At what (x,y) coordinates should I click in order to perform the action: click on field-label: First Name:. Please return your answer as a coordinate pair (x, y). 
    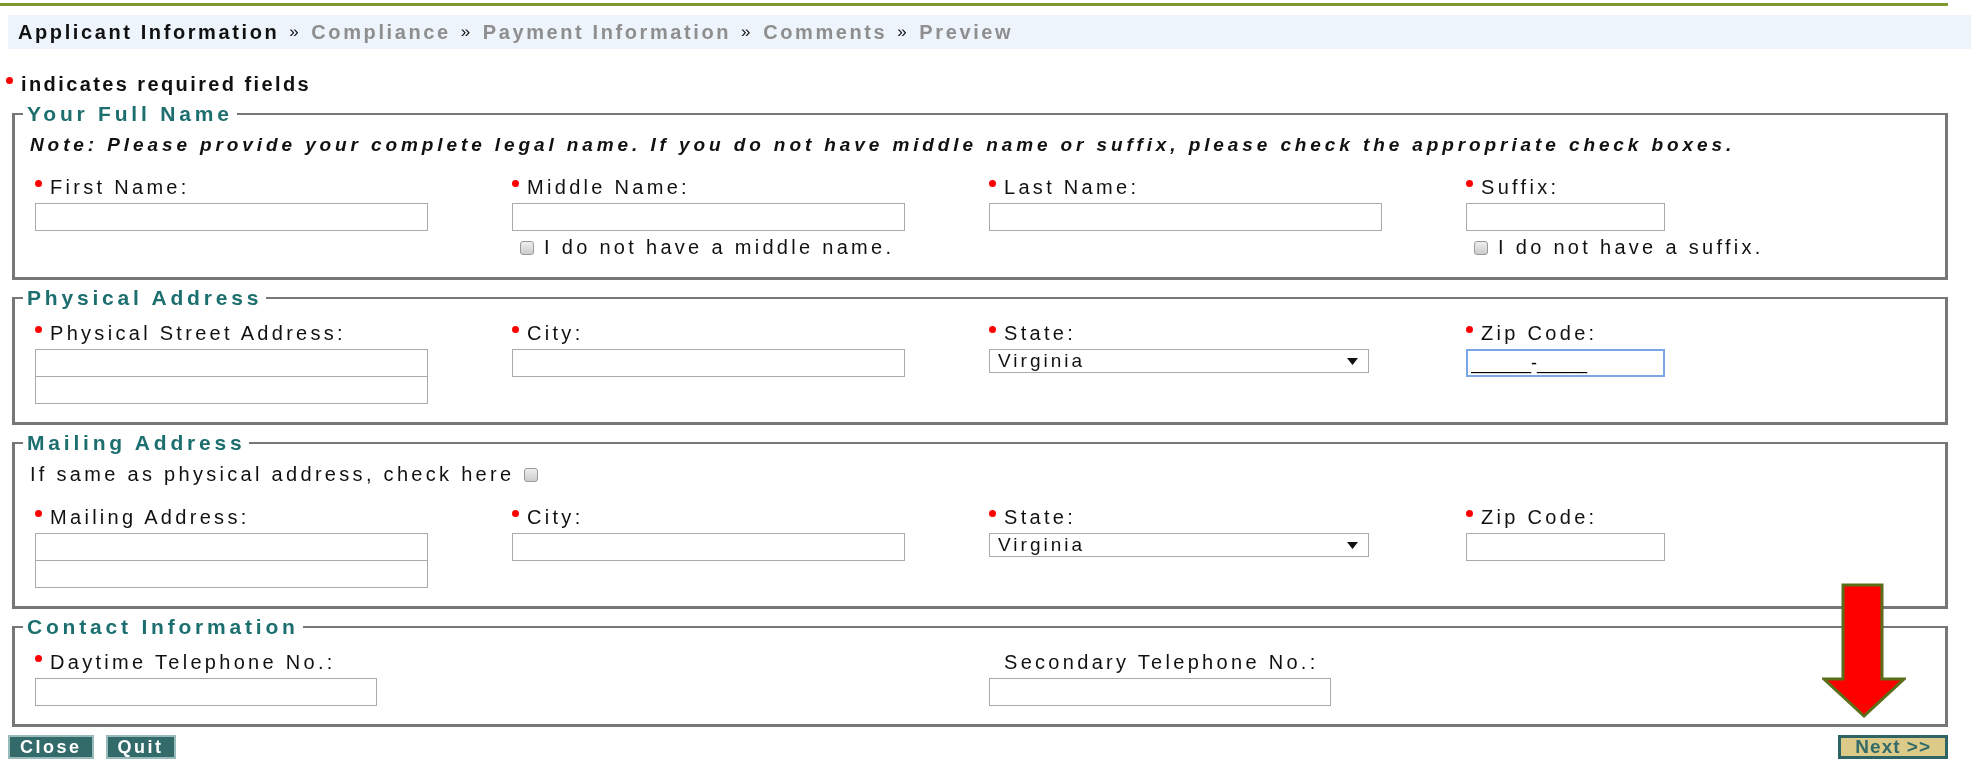
    Looking at the image, I should click on (120, 187).